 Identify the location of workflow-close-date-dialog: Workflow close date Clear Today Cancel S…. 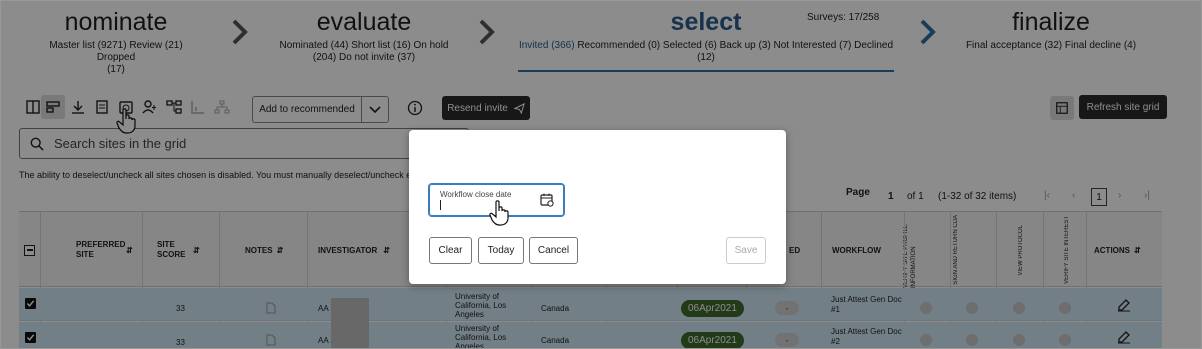
(597, 207).